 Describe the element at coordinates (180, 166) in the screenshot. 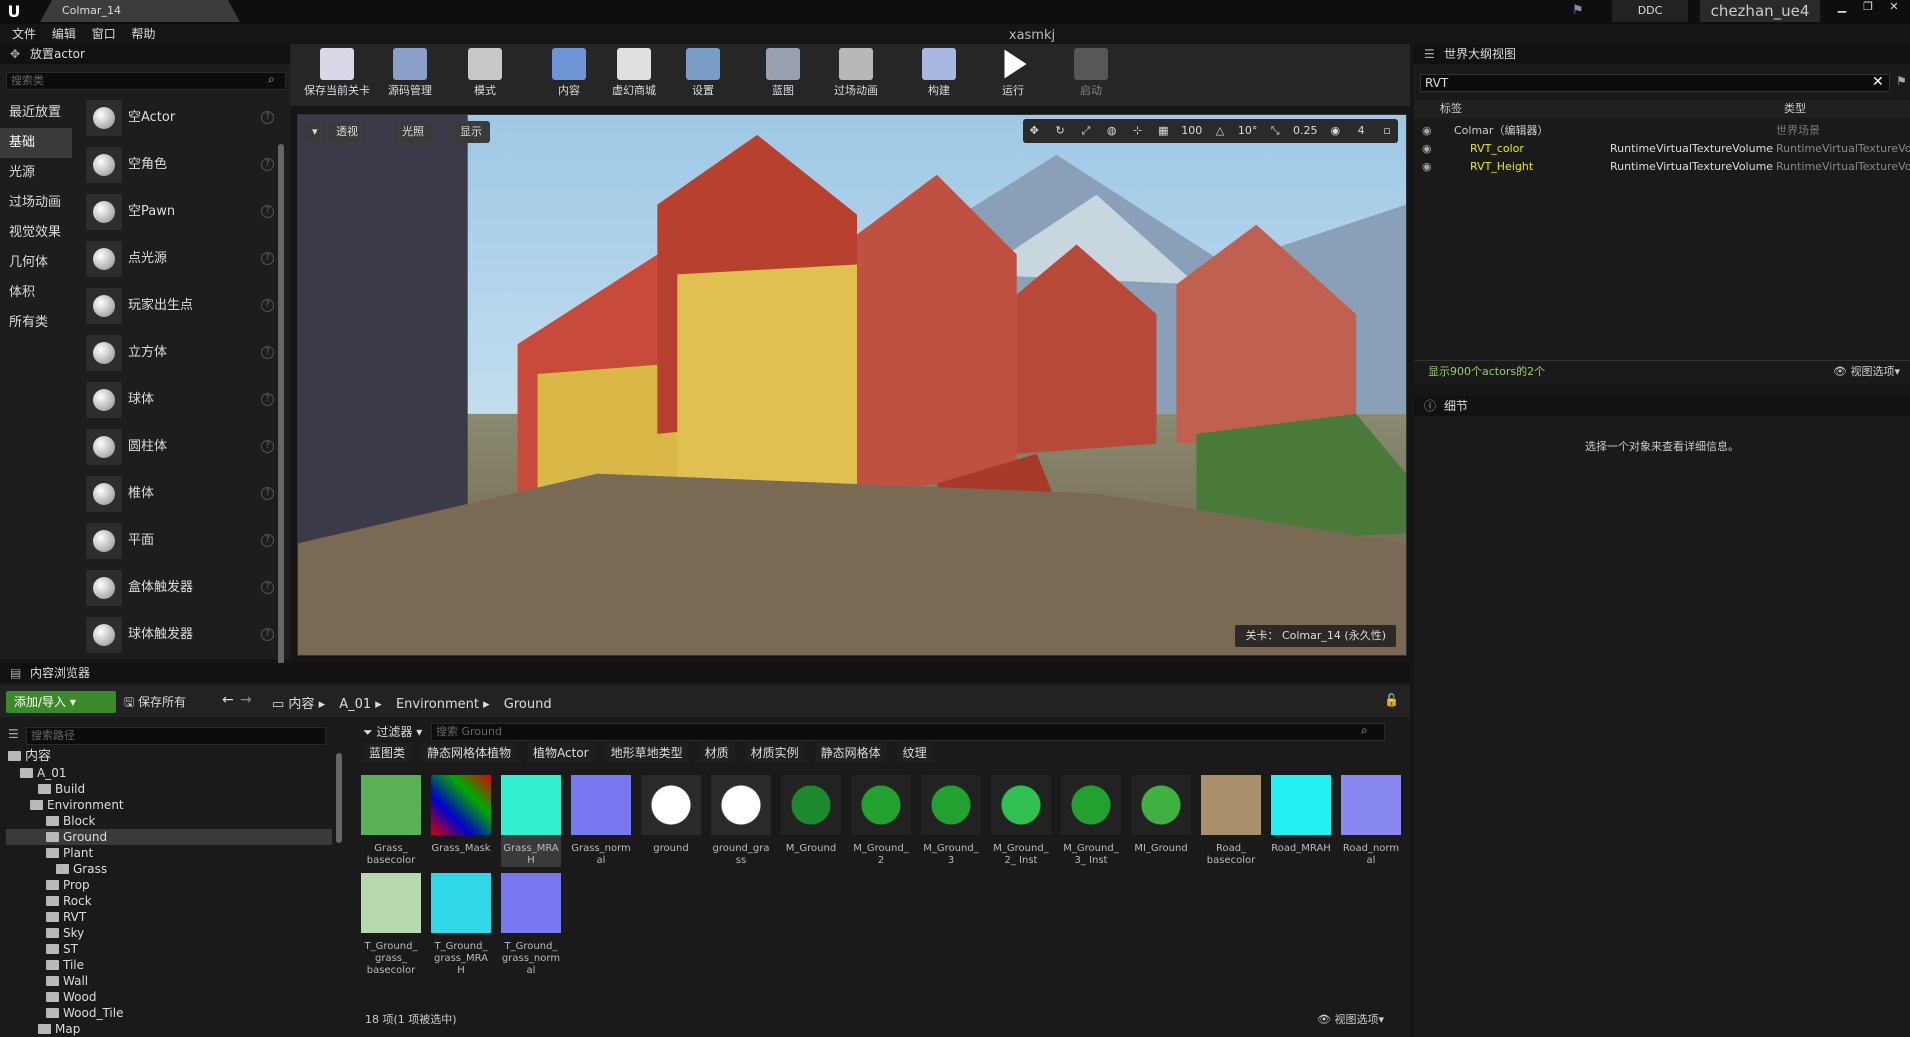

I see `place-item: 空角色?` at that location.